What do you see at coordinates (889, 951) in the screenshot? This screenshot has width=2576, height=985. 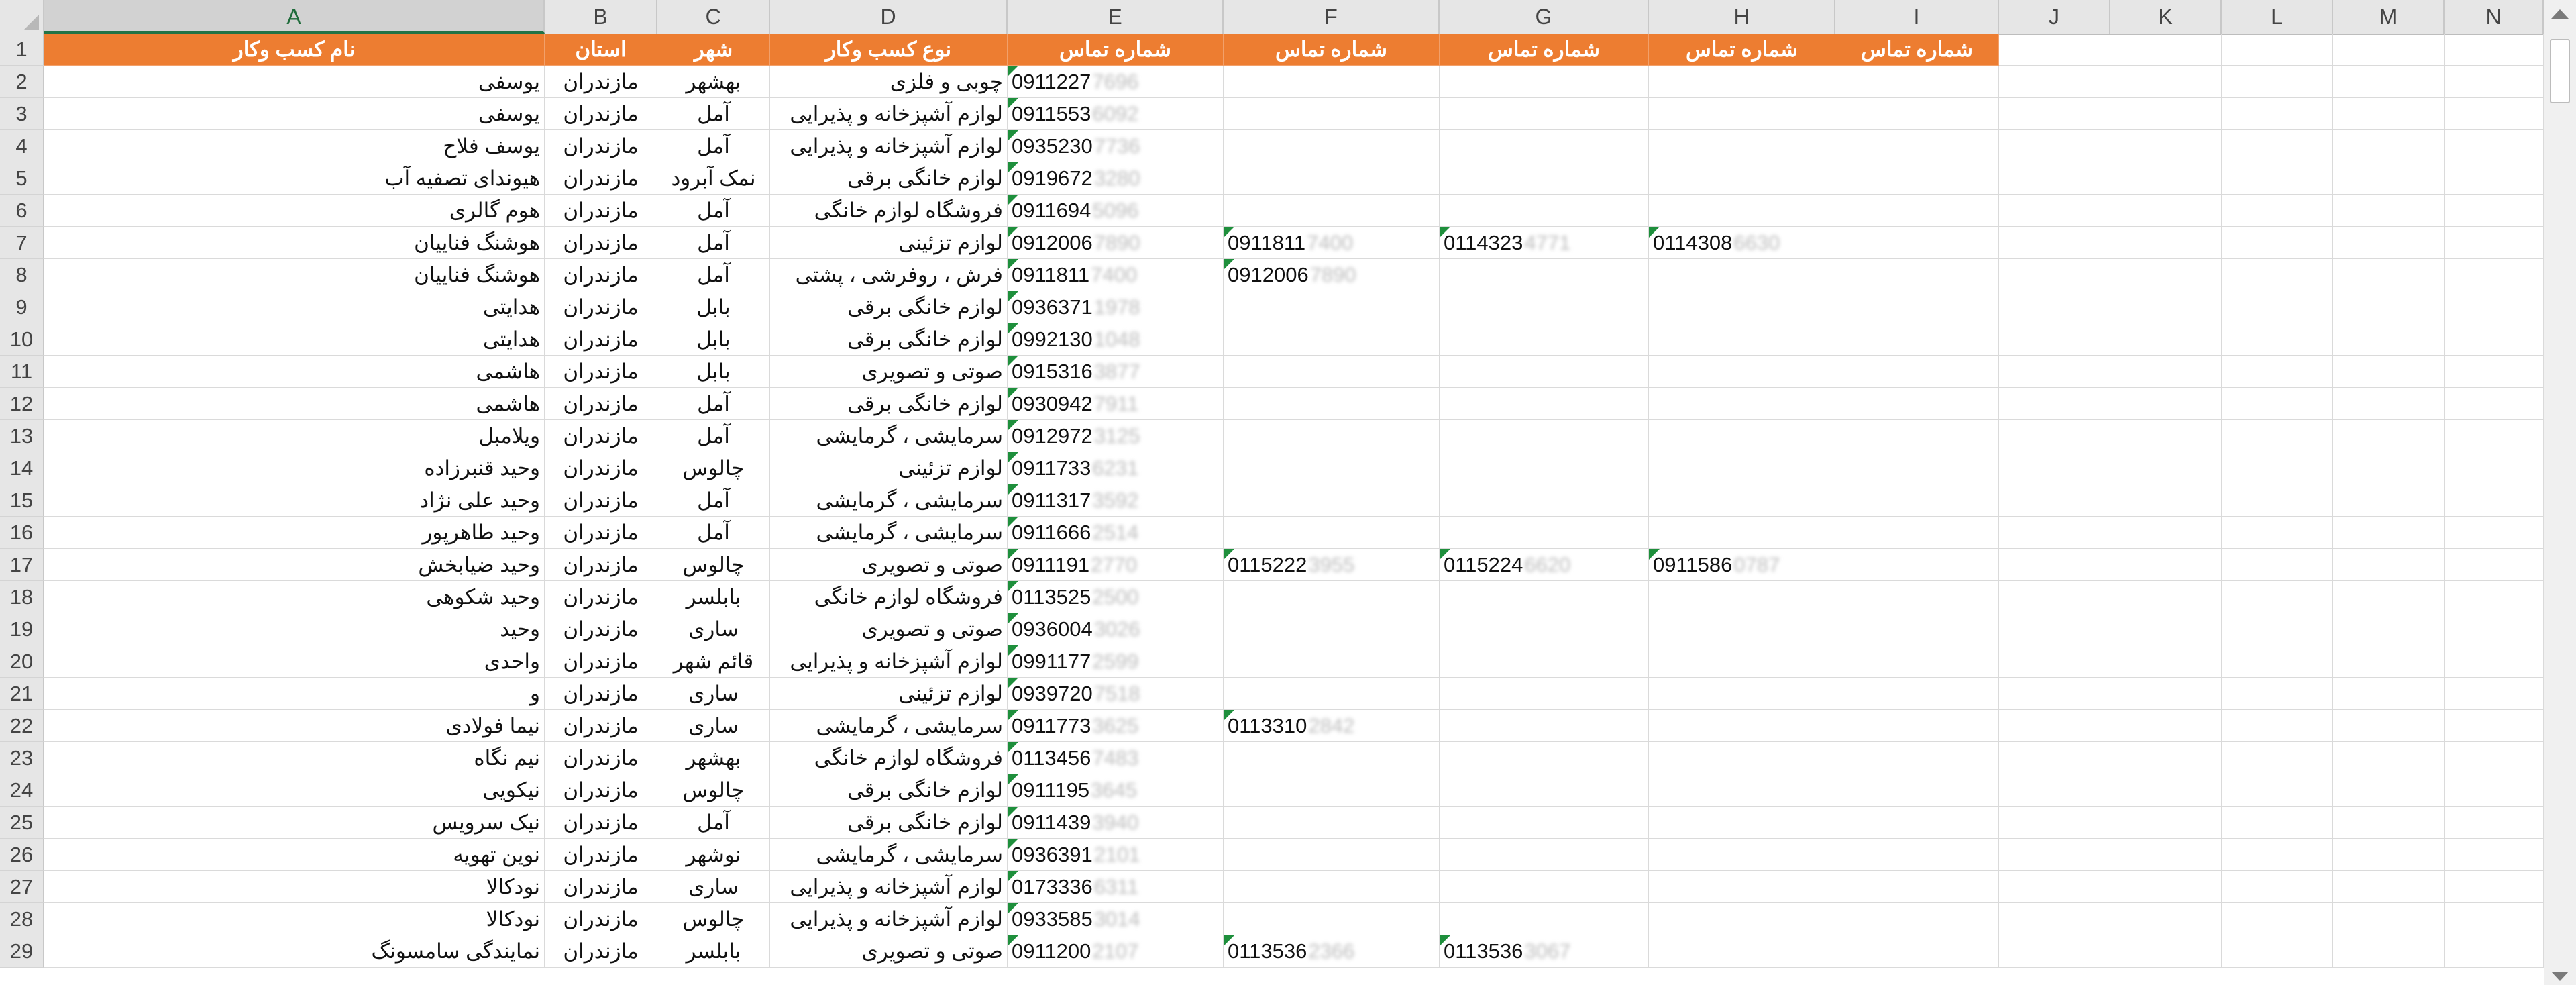 I see `business-type-cell: صوتی و تصویری` at bounding box center [889, 951].